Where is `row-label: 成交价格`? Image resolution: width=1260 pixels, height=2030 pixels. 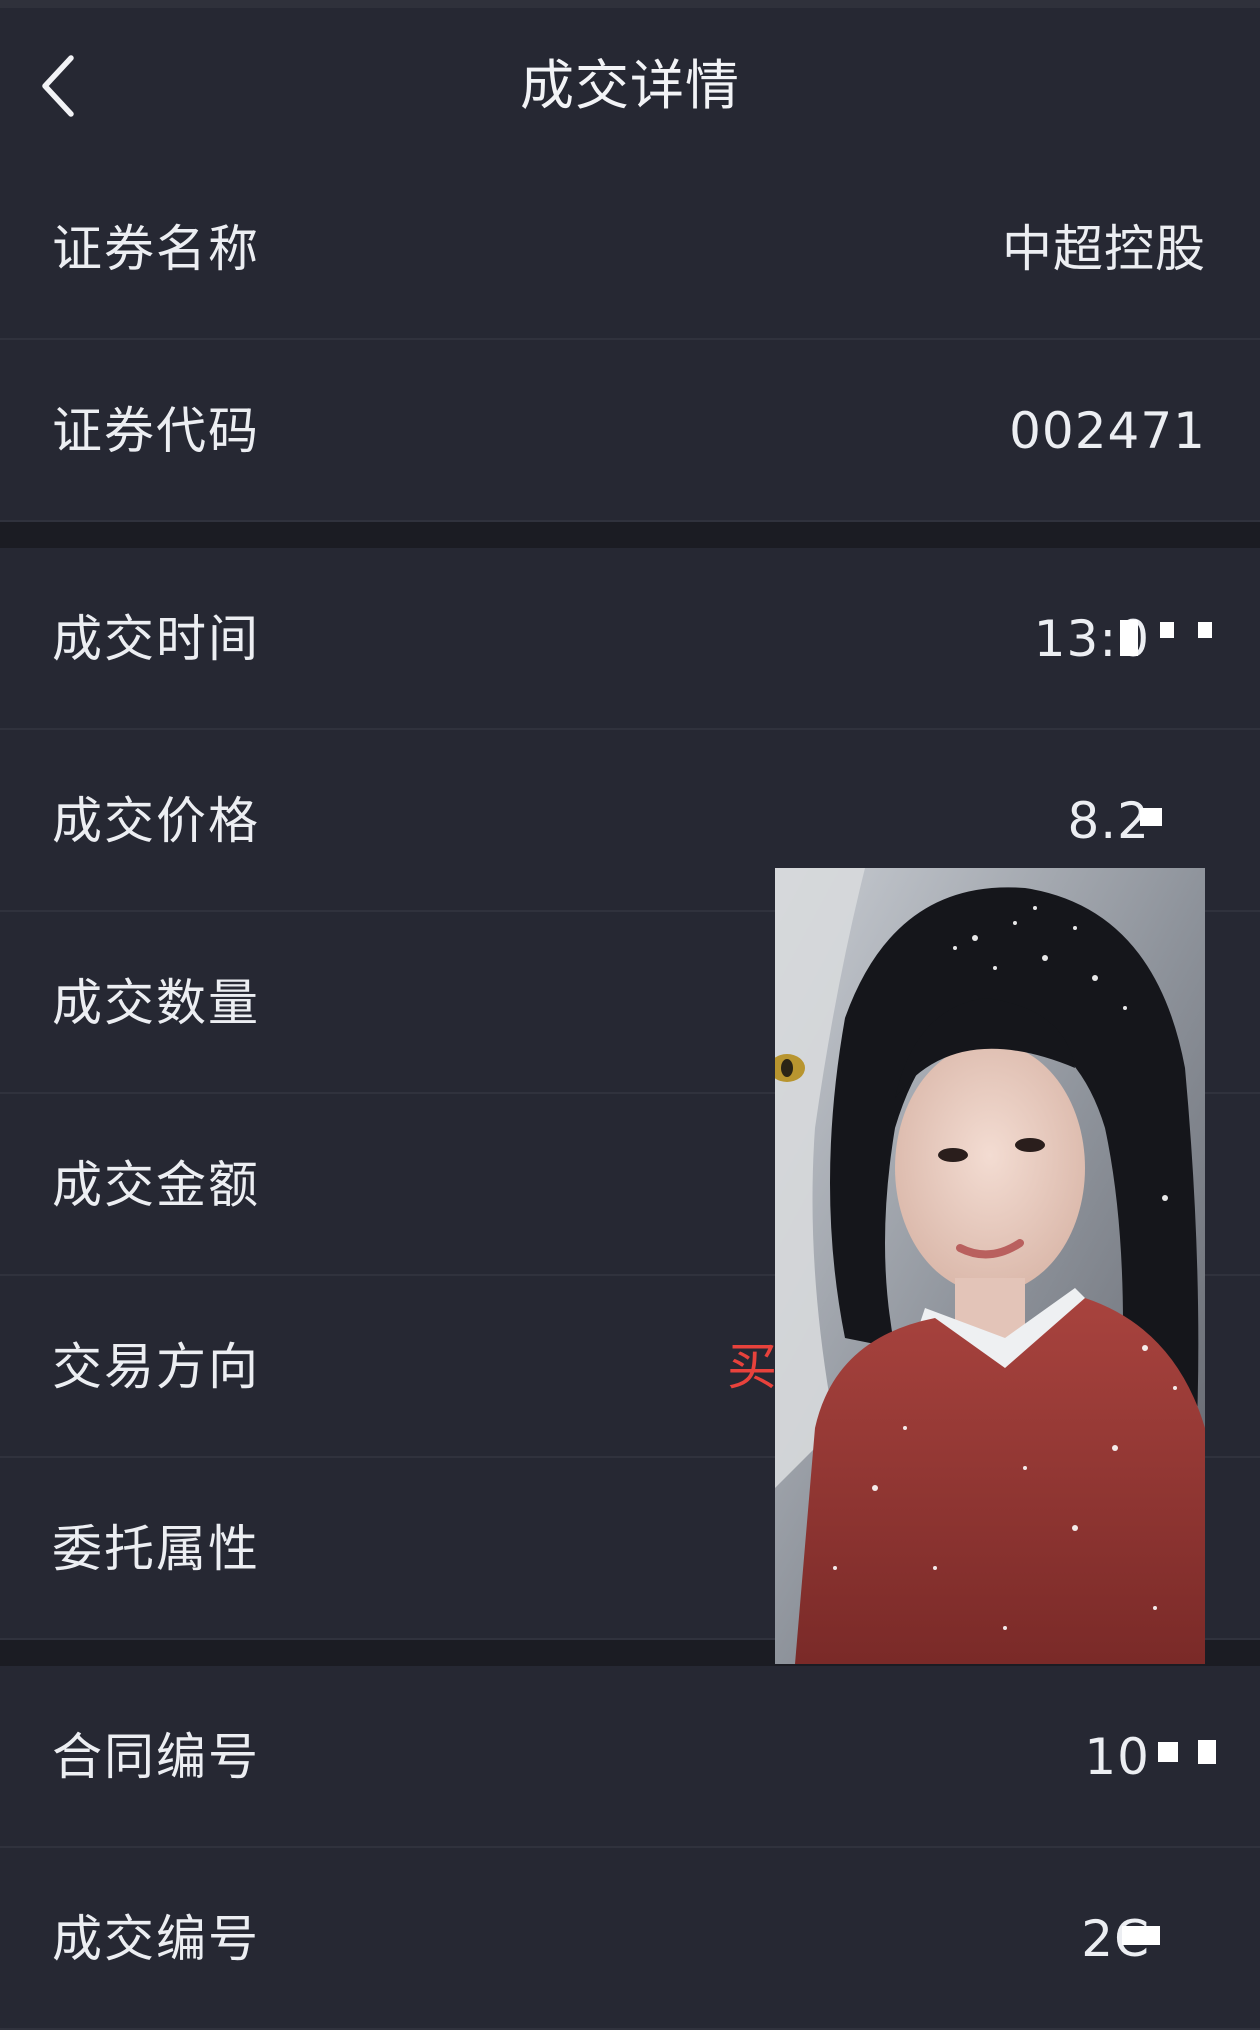 row-label: 成交价格 is located at coordinates (156, 821).